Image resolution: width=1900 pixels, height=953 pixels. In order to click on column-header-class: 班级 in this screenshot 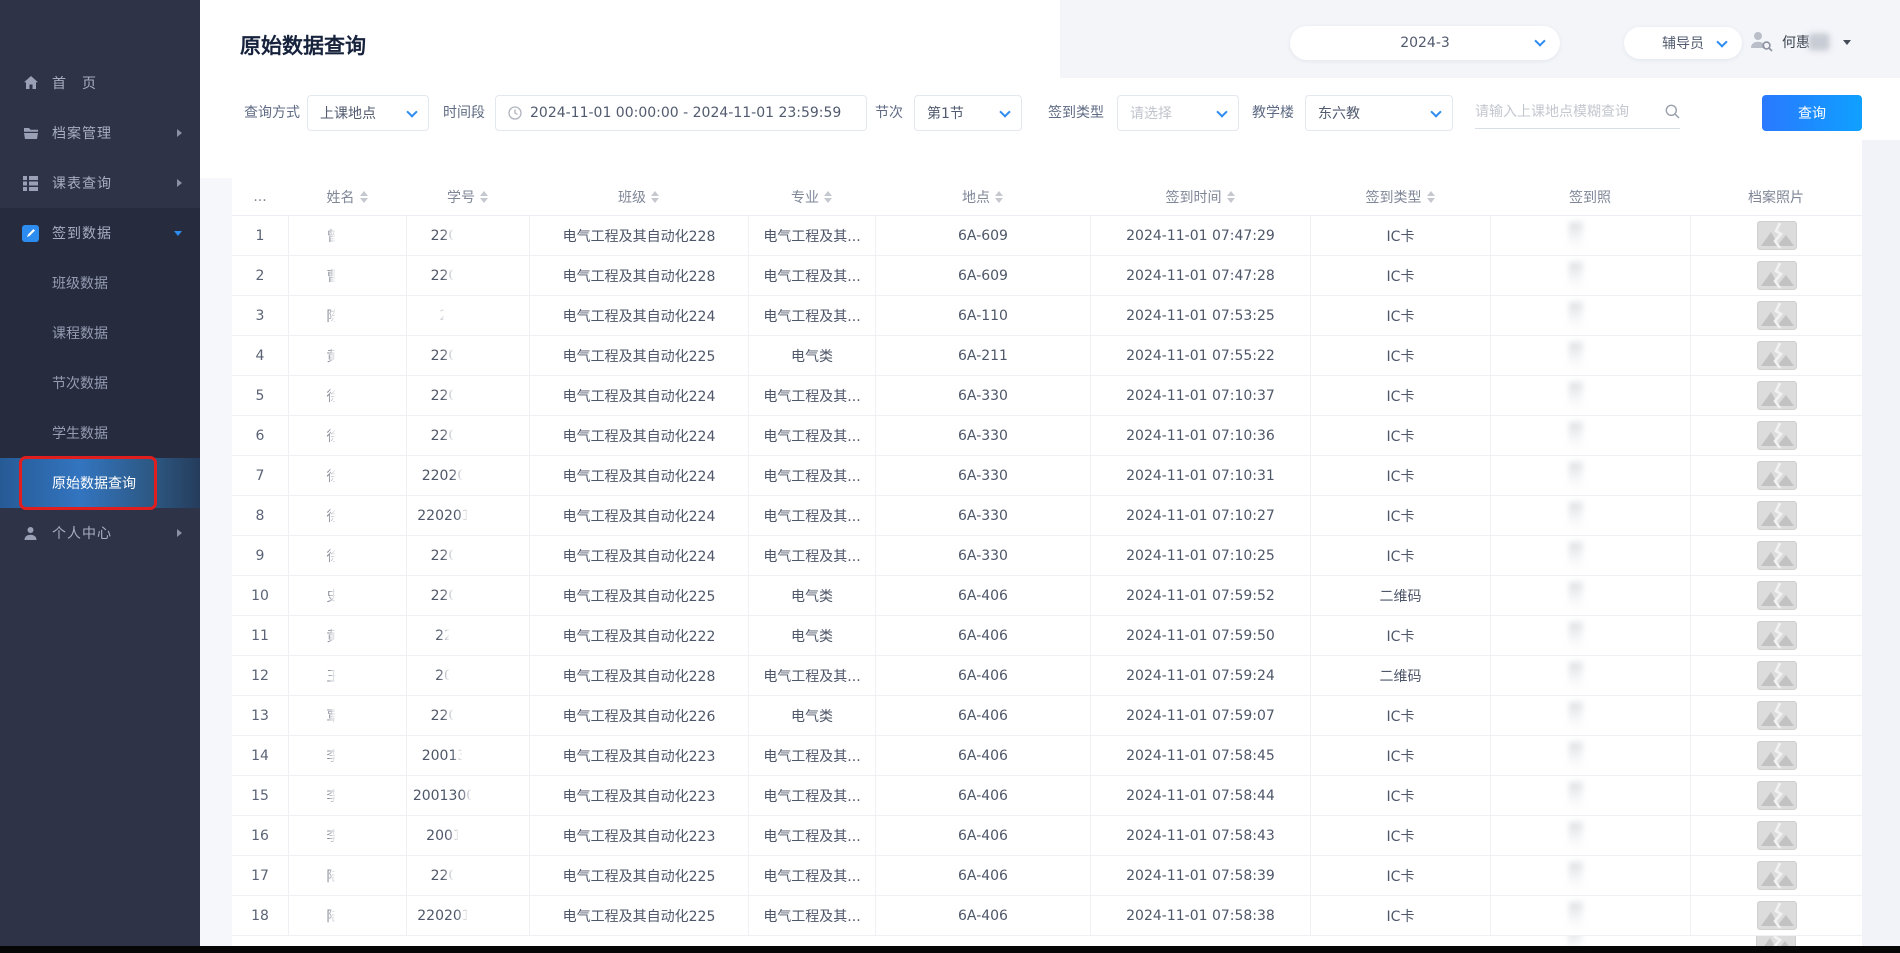, I will do `click(638, 197)`.